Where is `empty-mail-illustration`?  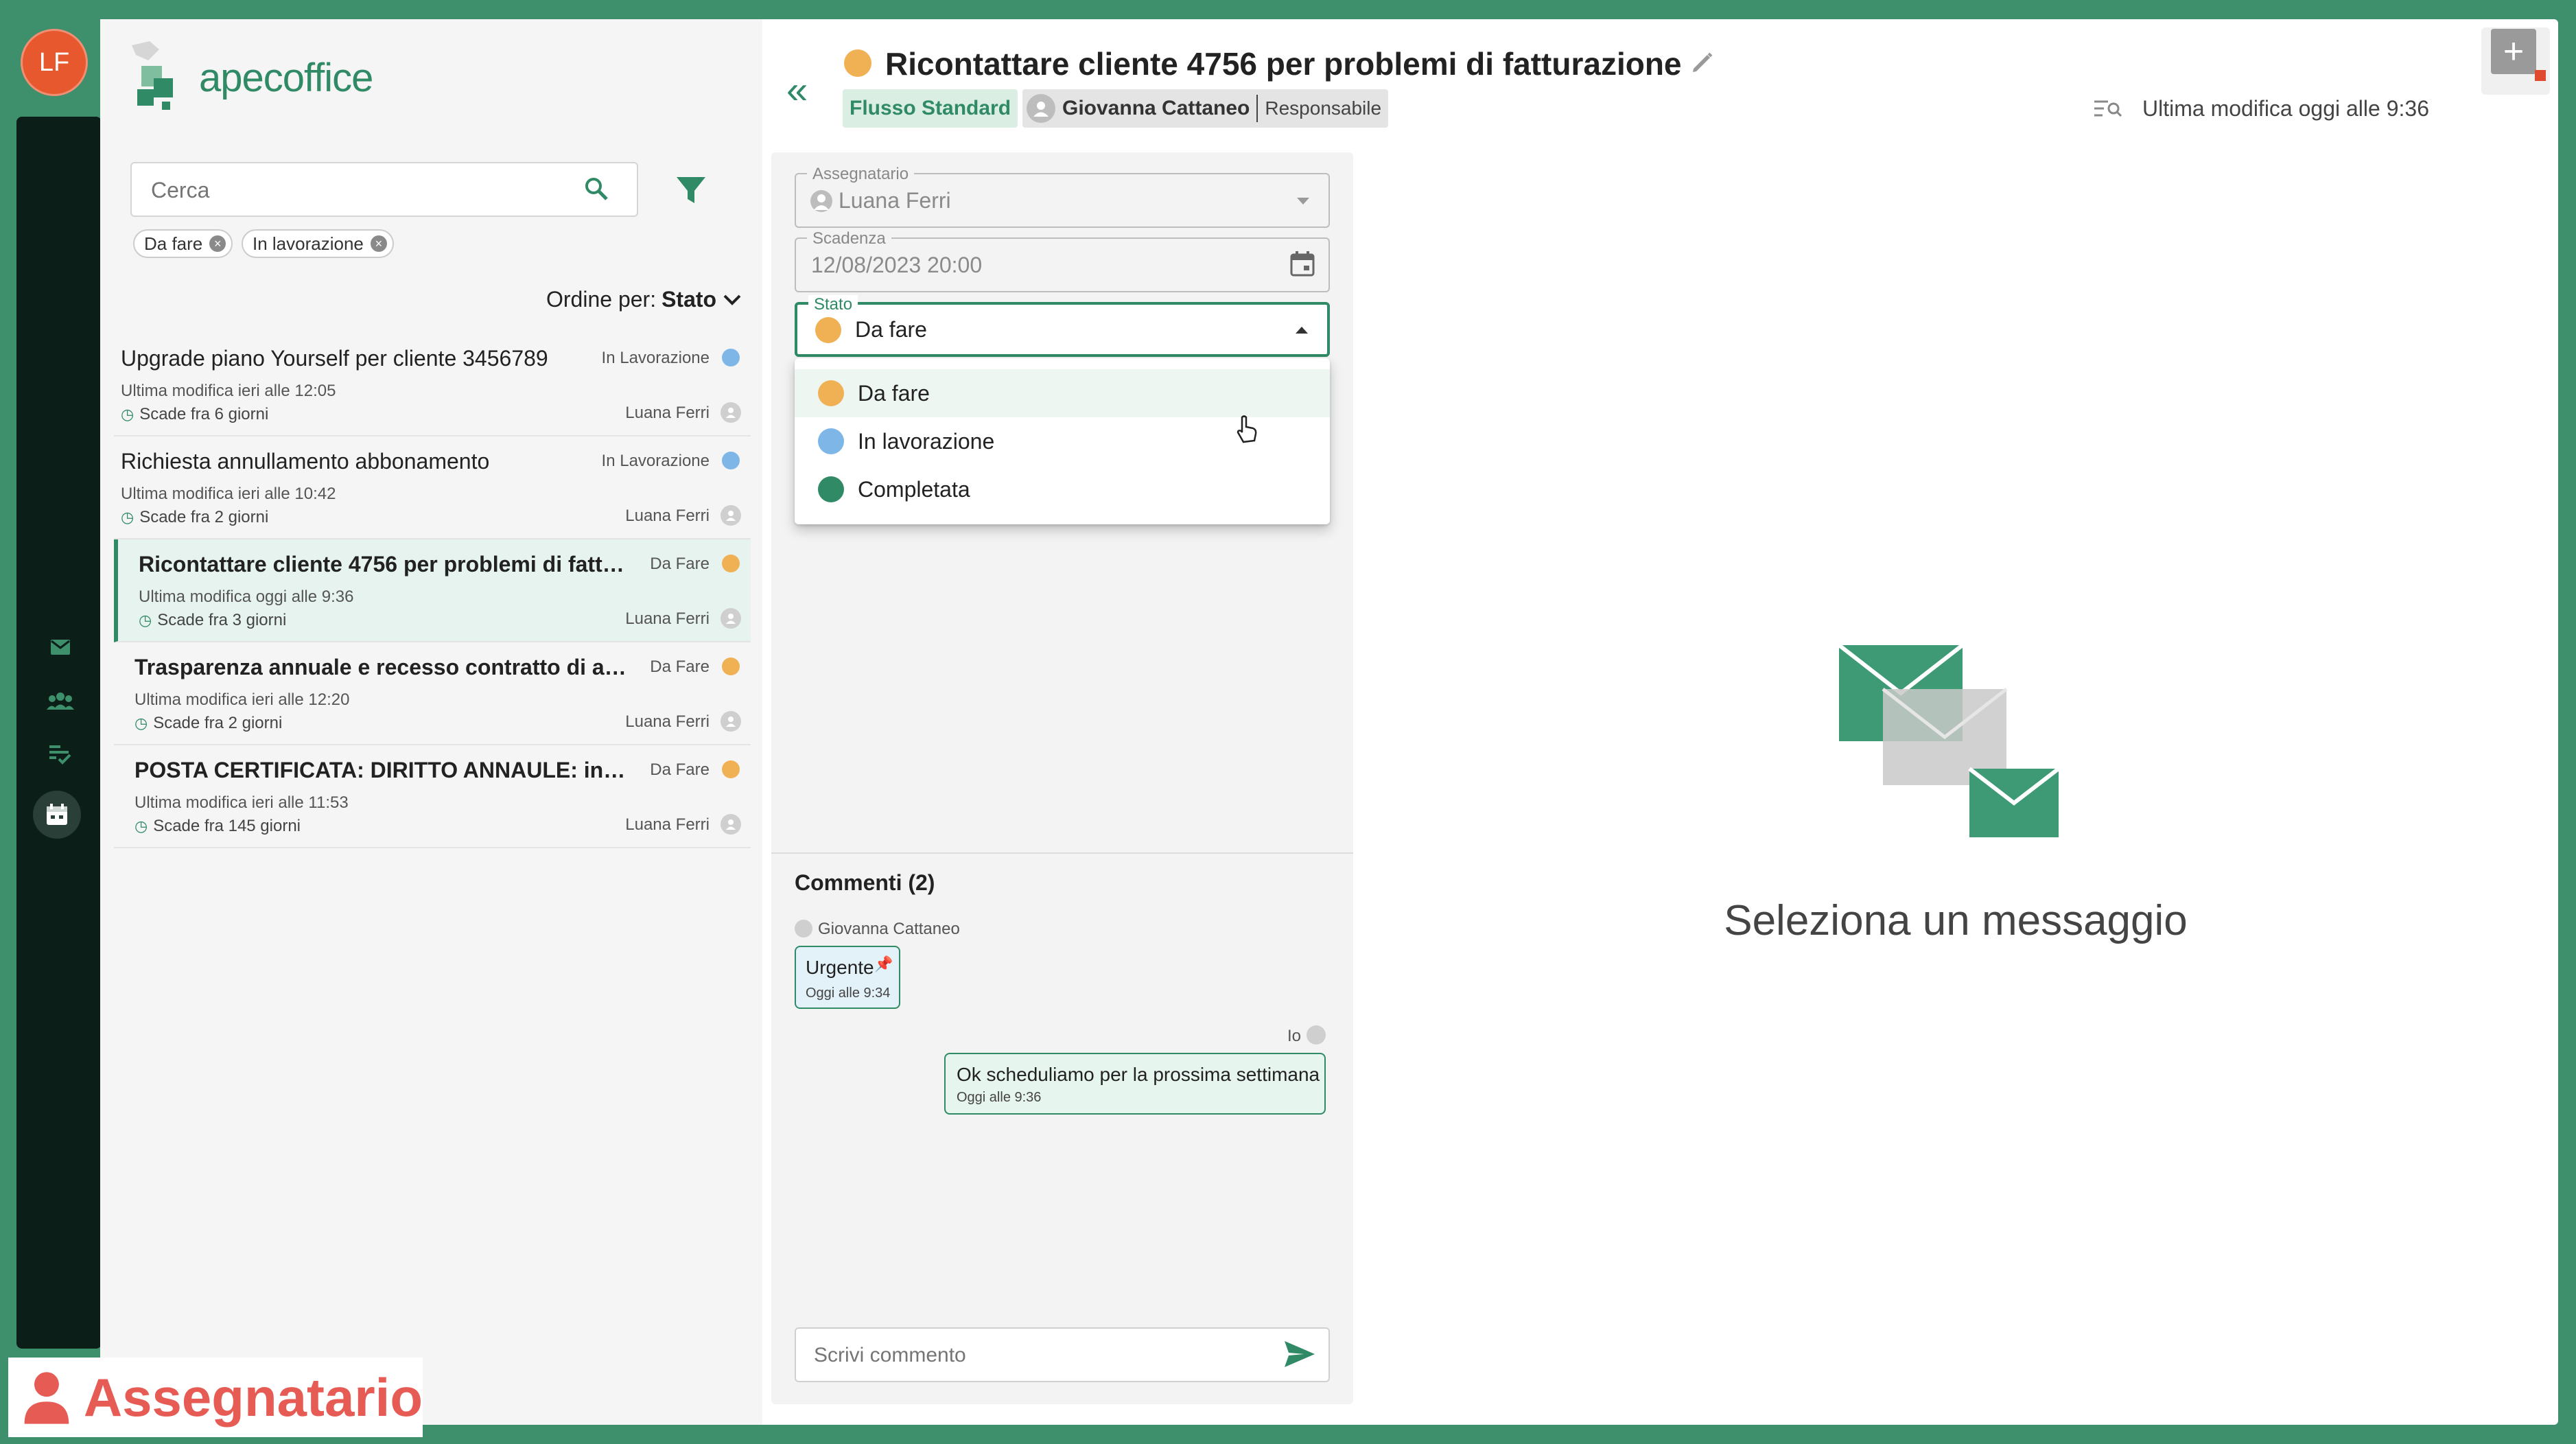 empty-mail-illustration is located at coordinates (1955, 747).